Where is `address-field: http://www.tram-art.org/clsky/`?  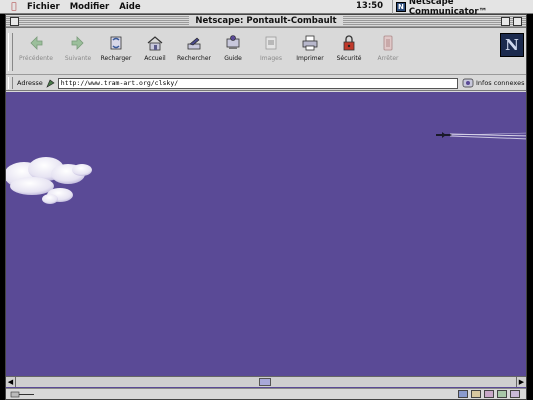 address-field: http://www.tram-art.org/clsky/ is located at coordinates (257, 83).